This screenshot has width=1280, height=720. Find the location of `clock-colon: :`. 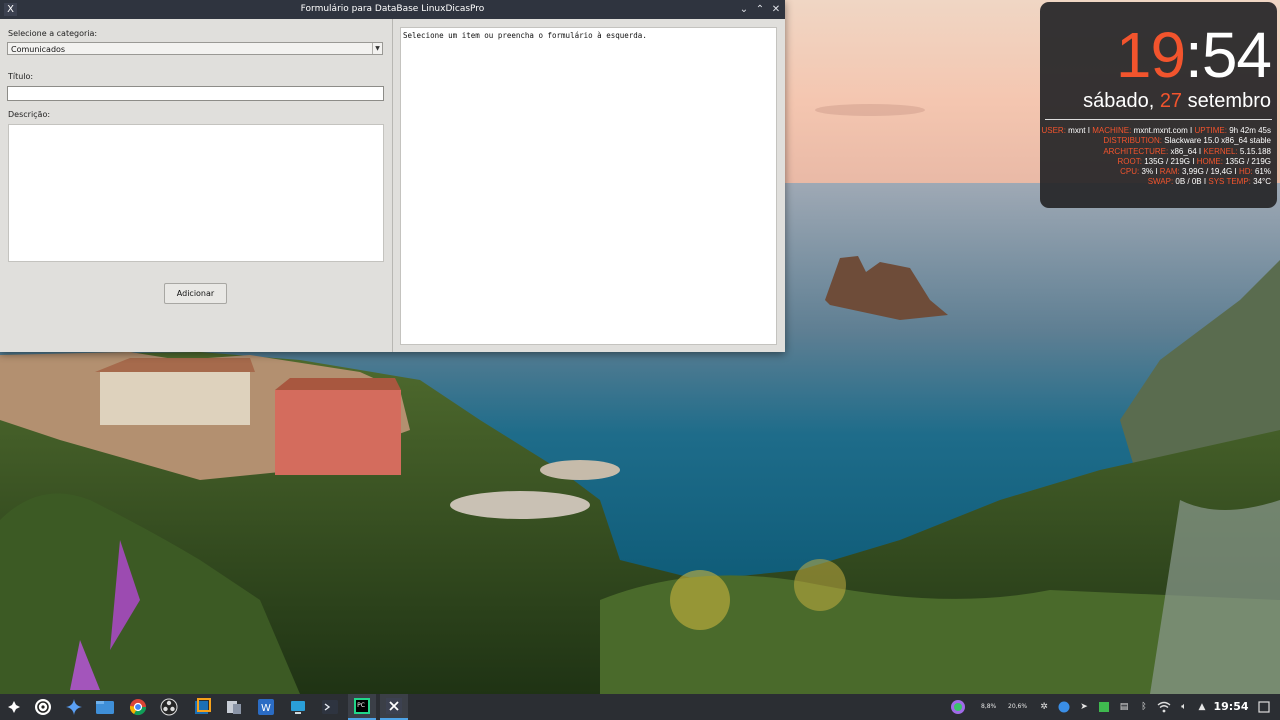

clock-colon: : is located at coordinates (1194, 55).